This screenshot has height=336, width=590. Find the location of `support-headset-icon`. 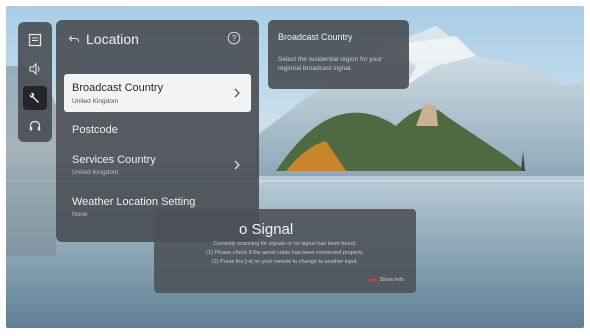

support-headset-icon is located at coordinates (35, 125).